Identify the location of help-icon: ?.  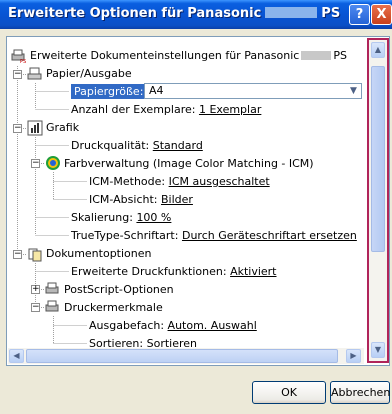
(359, 14).